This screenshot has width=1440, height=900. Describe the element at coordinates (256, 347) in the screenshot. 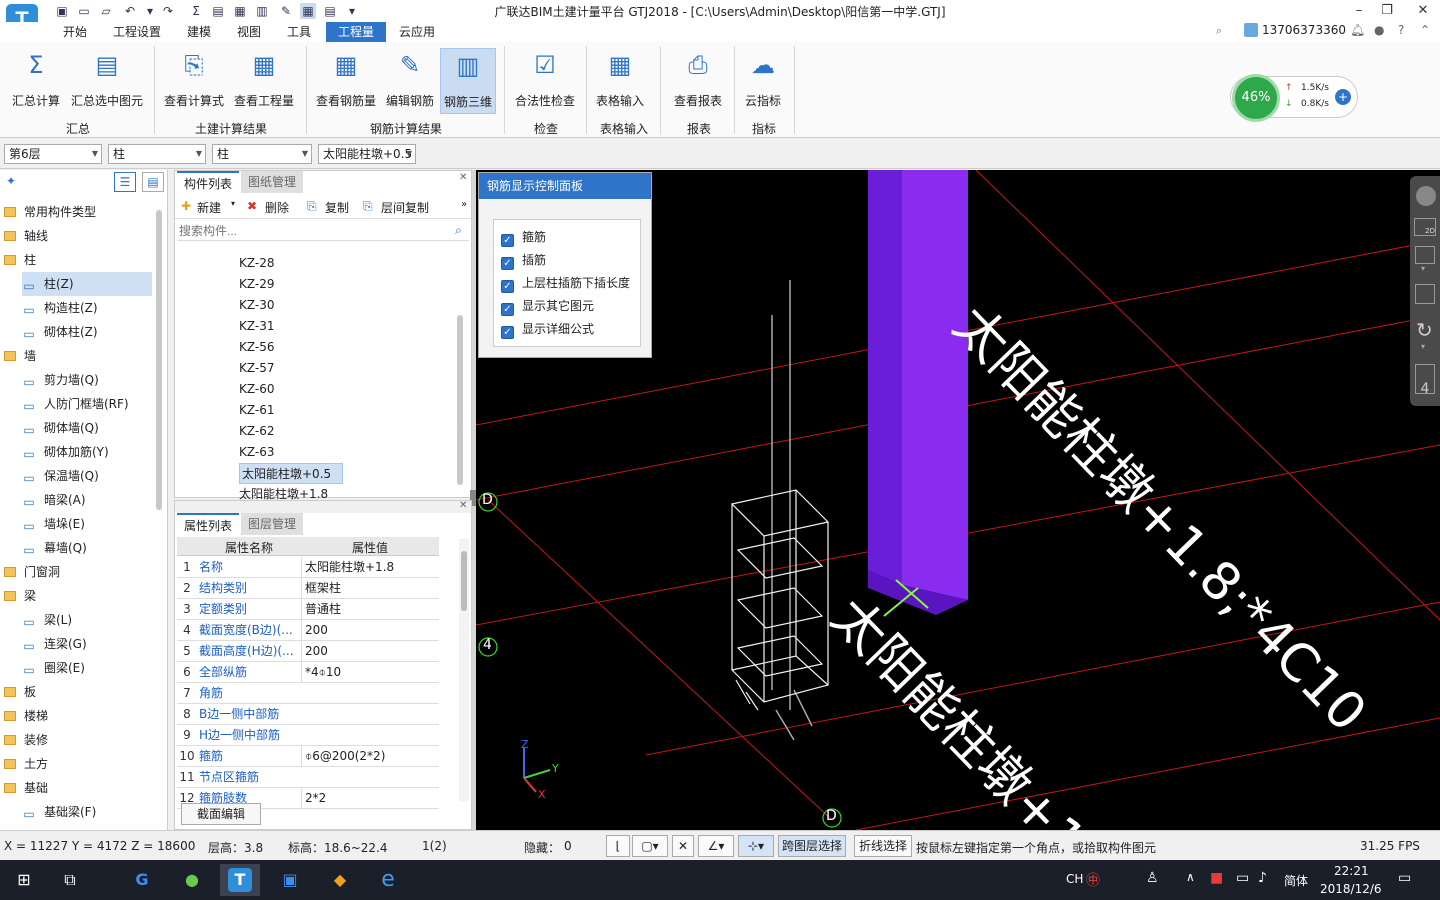

I see `component-list-item: KZ-56` at that location.